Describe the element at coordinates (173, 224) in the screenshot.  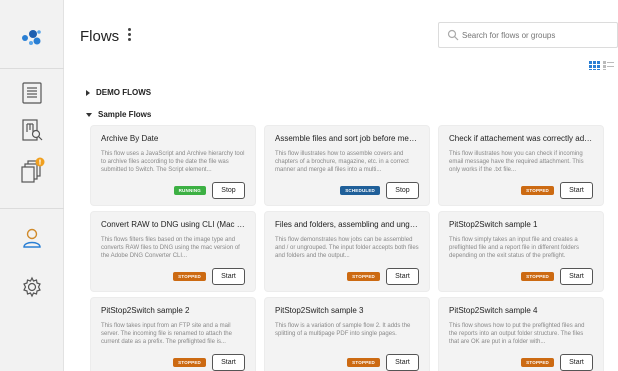
I see `flow-card-title: Convert RAW to DNG using CLI (Mac only)` at that location.